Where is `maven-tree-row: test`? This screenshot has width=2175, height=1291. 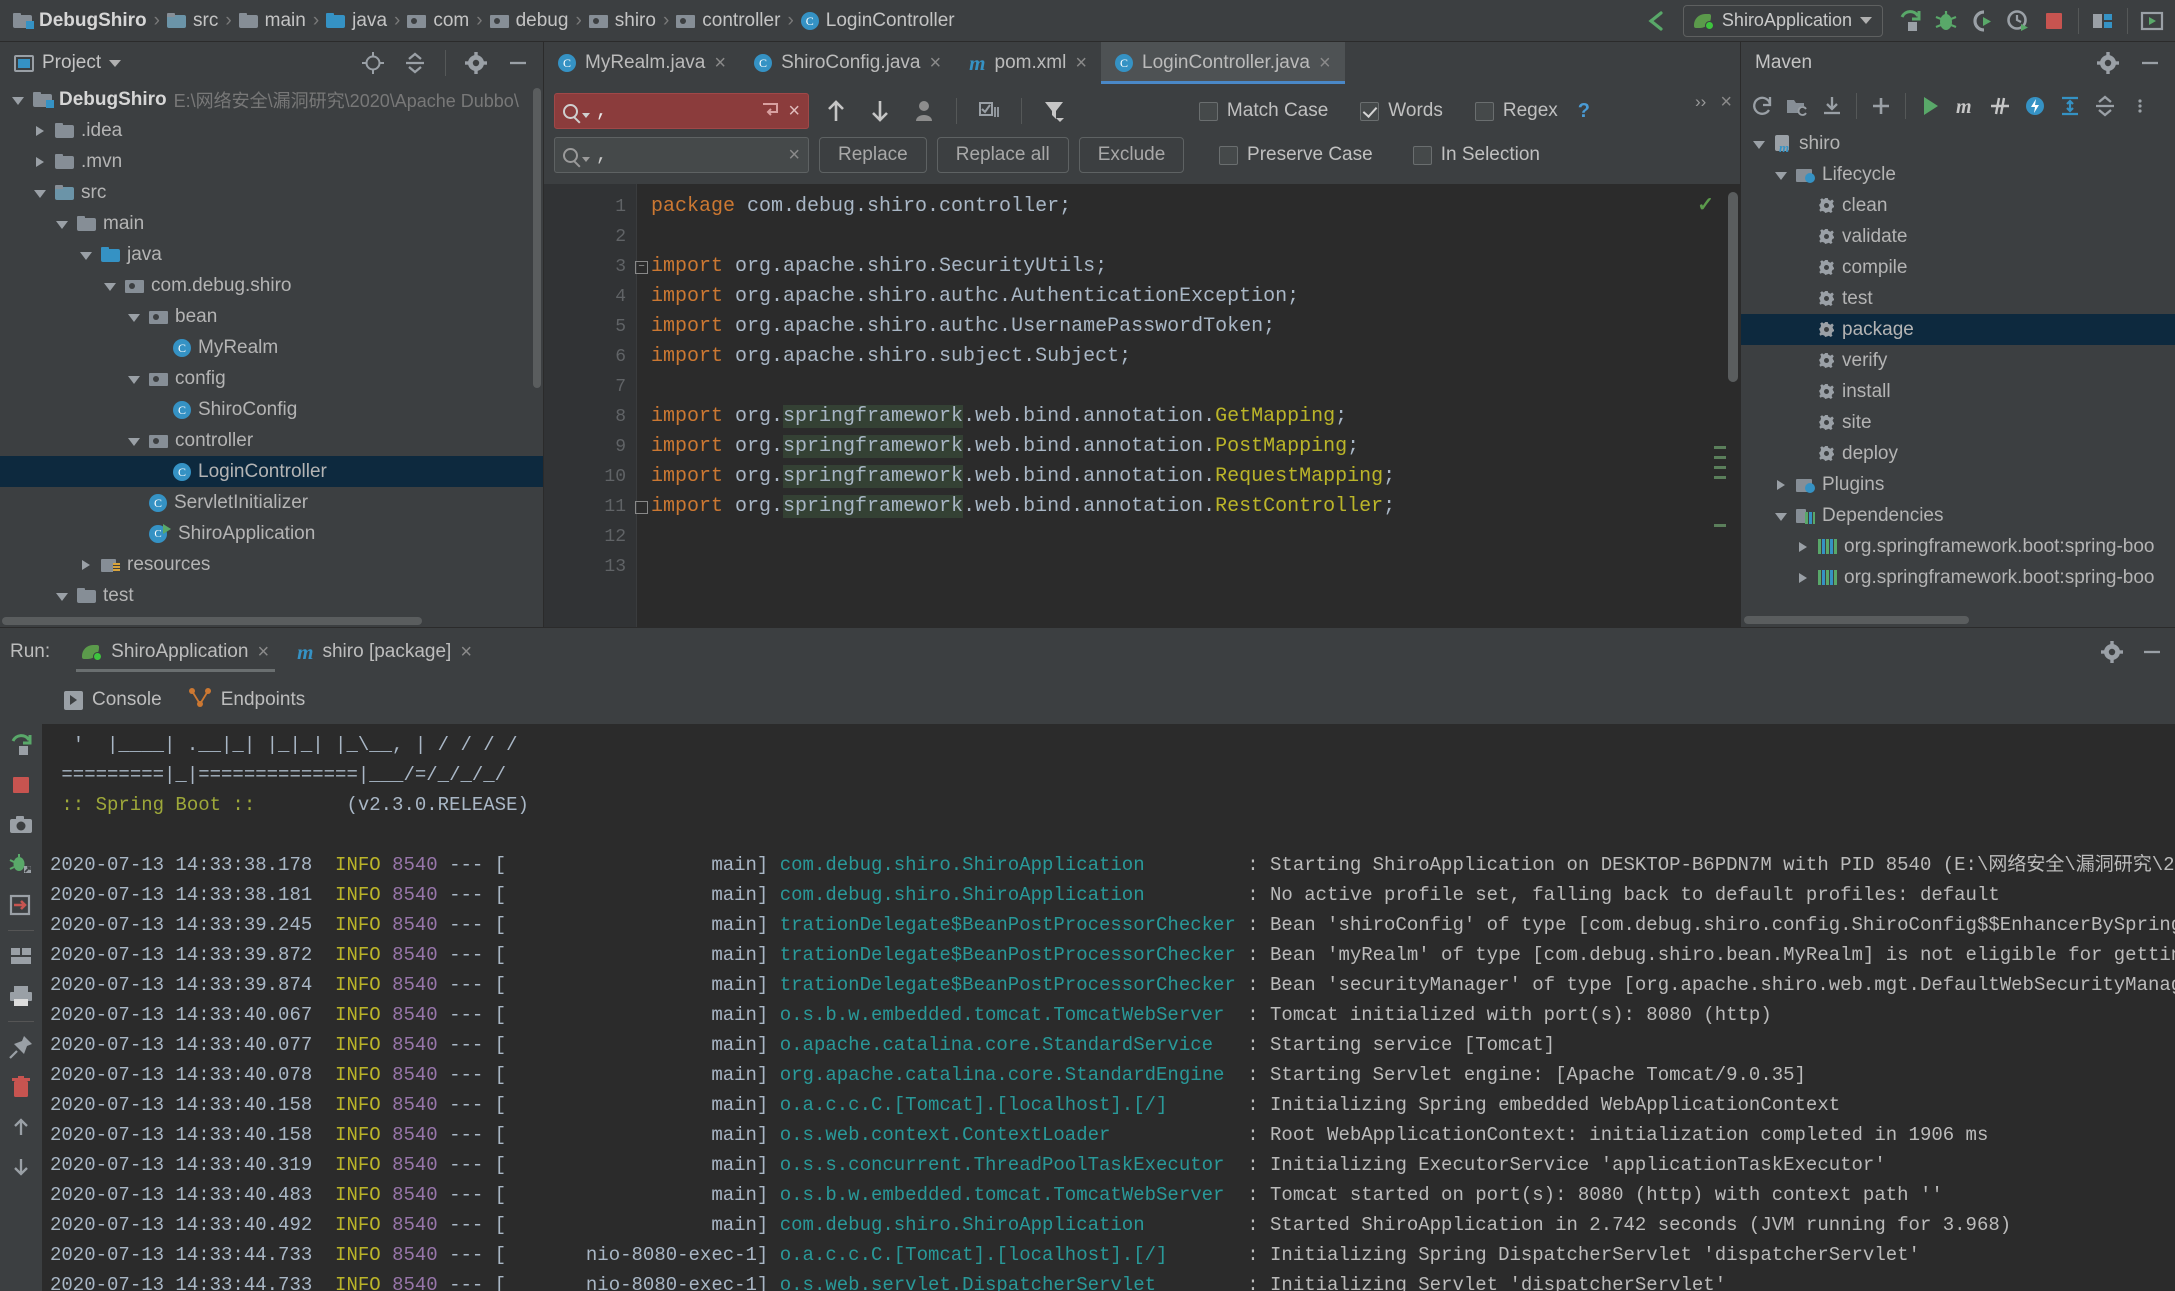
maven-tree-row: test is located at coordinates (1958, 298).